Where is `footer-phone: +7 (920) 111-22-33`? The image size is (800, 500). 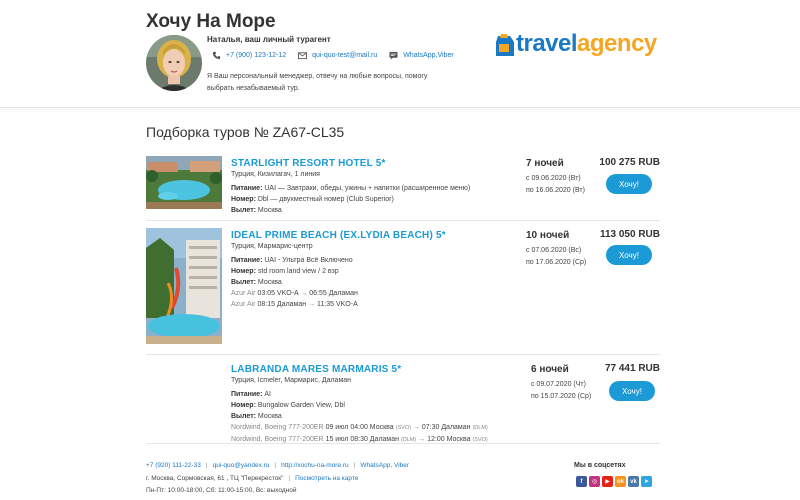 footer-phone: +7 (920) 111-22-33 is located at coordinates (173, 465).